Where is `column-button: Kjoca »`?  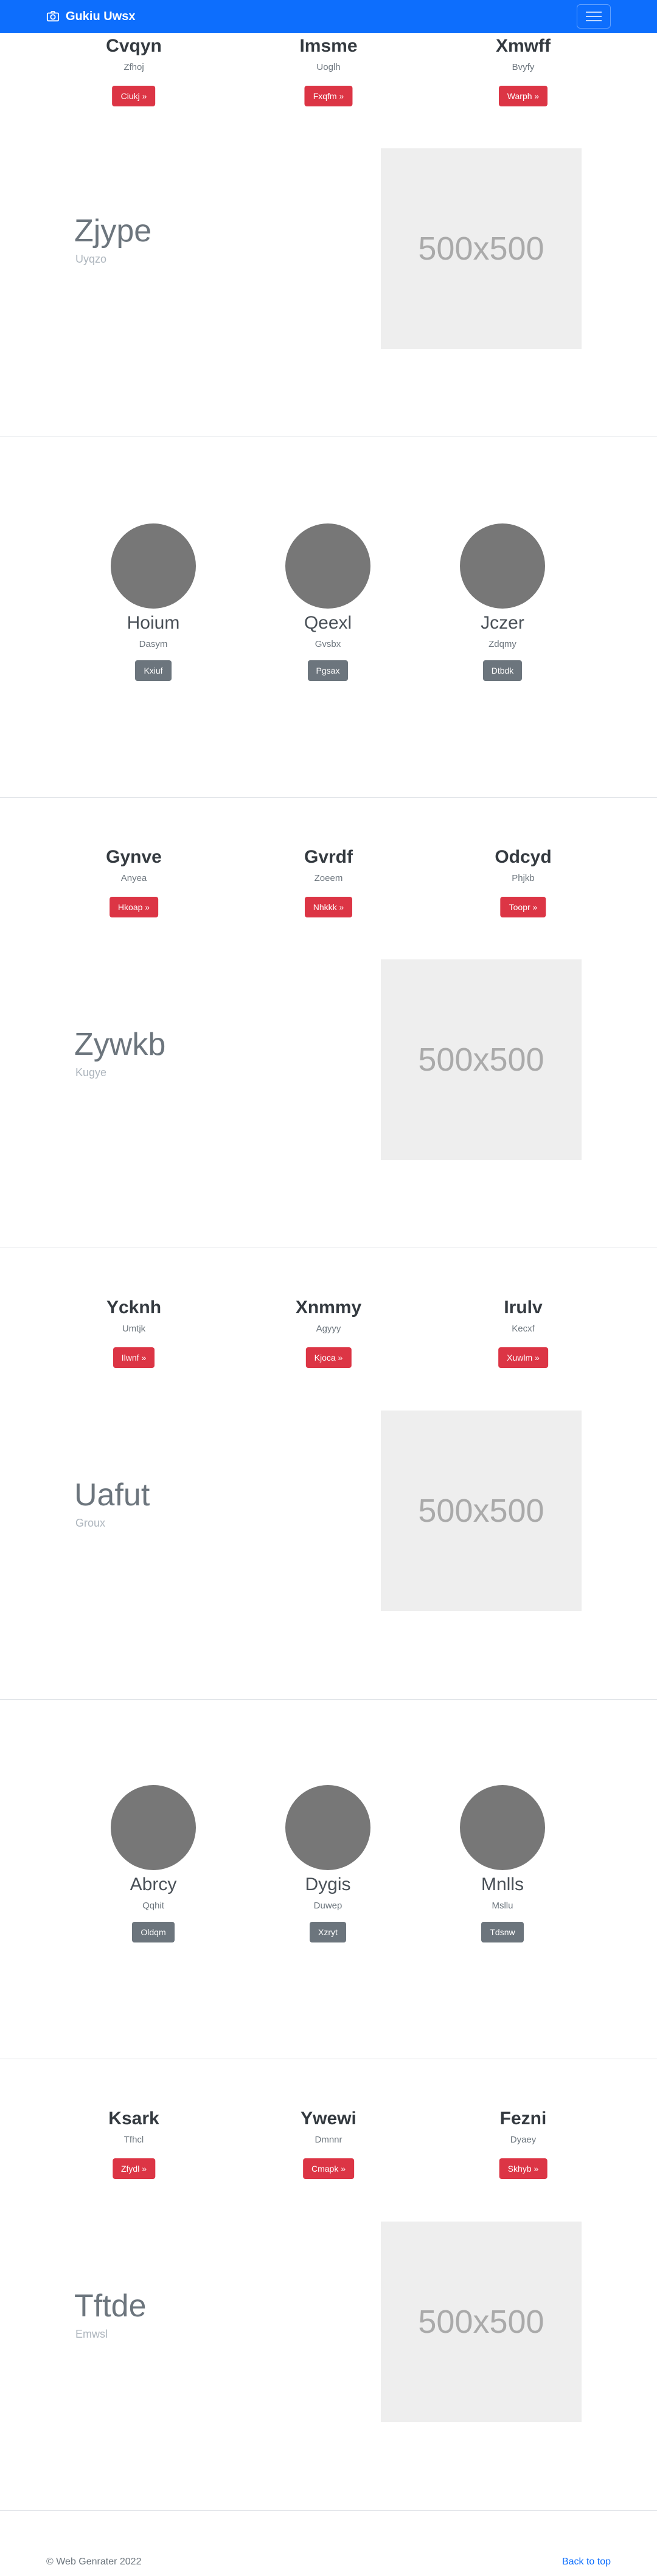 column-button: Kjoca » is located at coordinates (328, 1357).